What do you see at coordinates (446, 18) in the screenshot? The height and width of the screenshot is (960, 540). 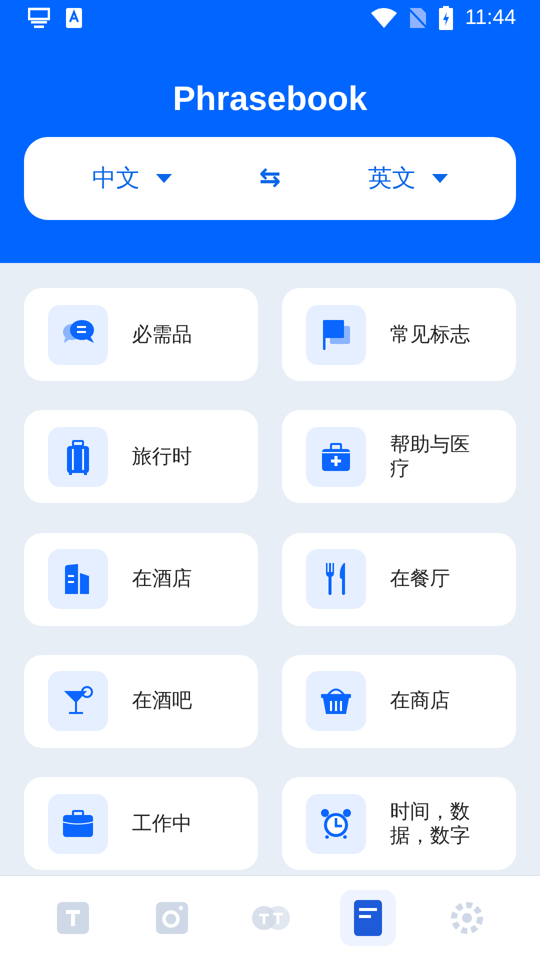 I see `battery-icon` at bounding box center [446, 18].